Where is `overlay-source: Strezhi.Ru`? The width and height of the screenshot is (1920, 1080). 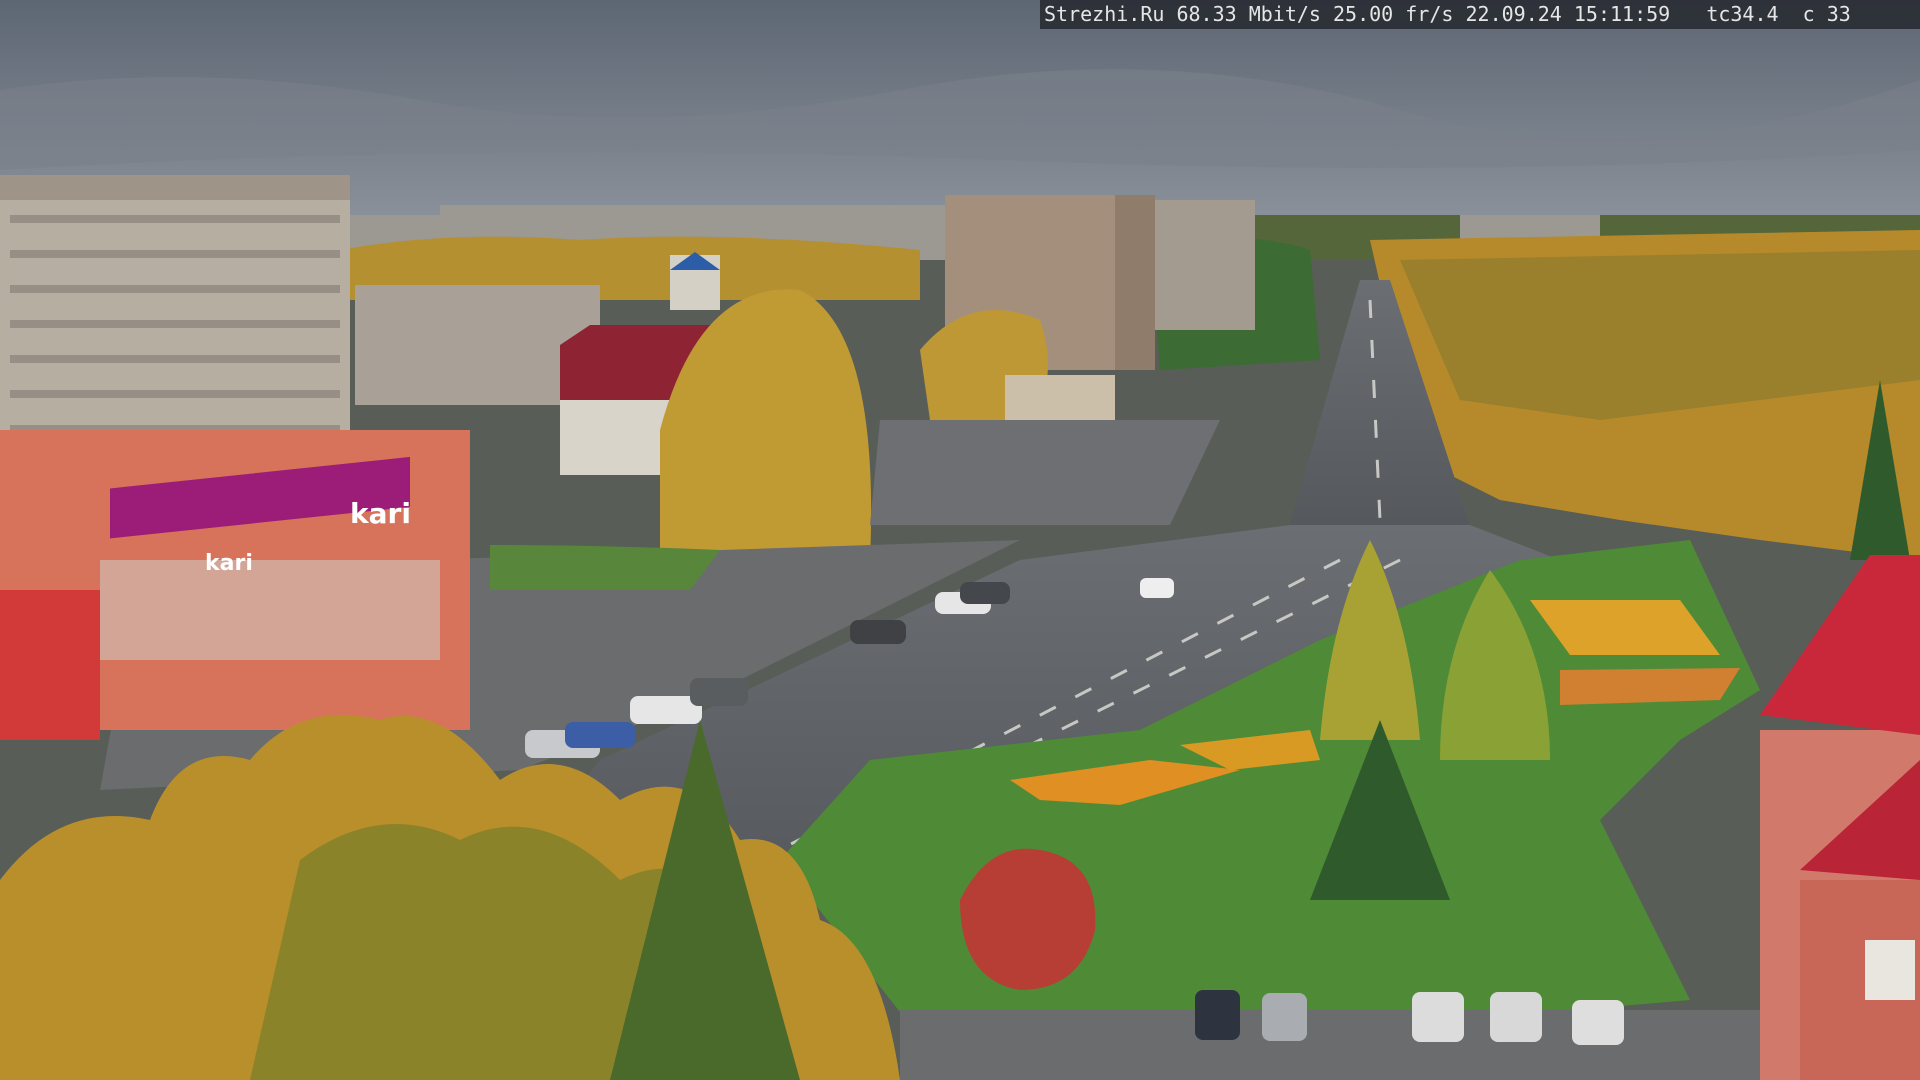
overlay-source: Strezhi.Ru is located at coordinates (1104, 14).